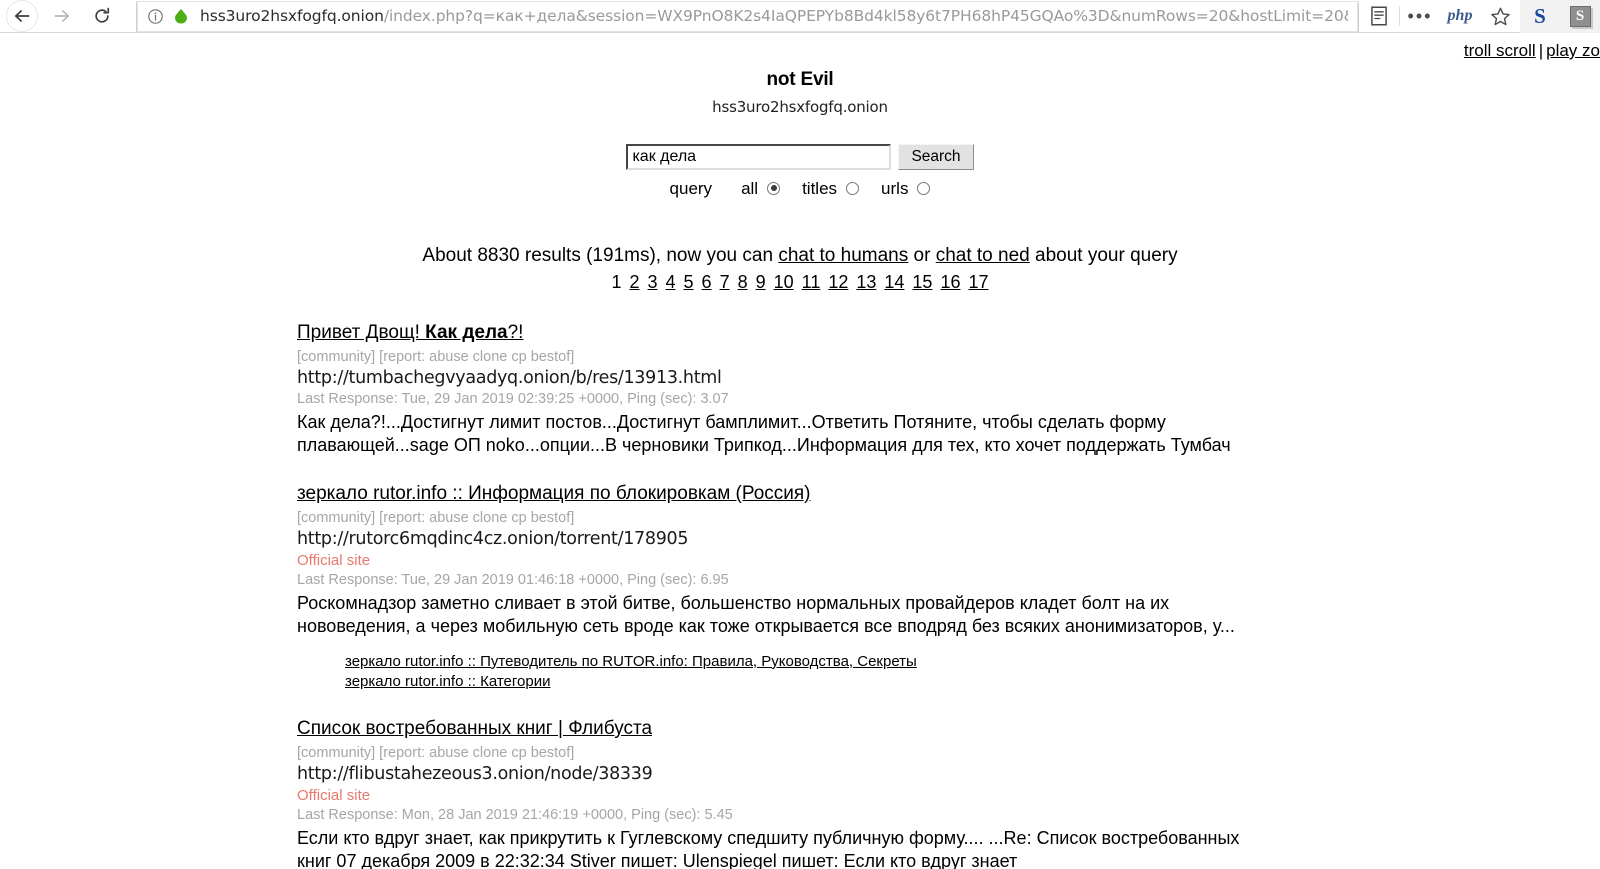 This screenshot has width=1600, height=869. What do you see at coordinates (853, 188) in the screenshot?
I see `radio-titles` at bounding box center [853, 188].